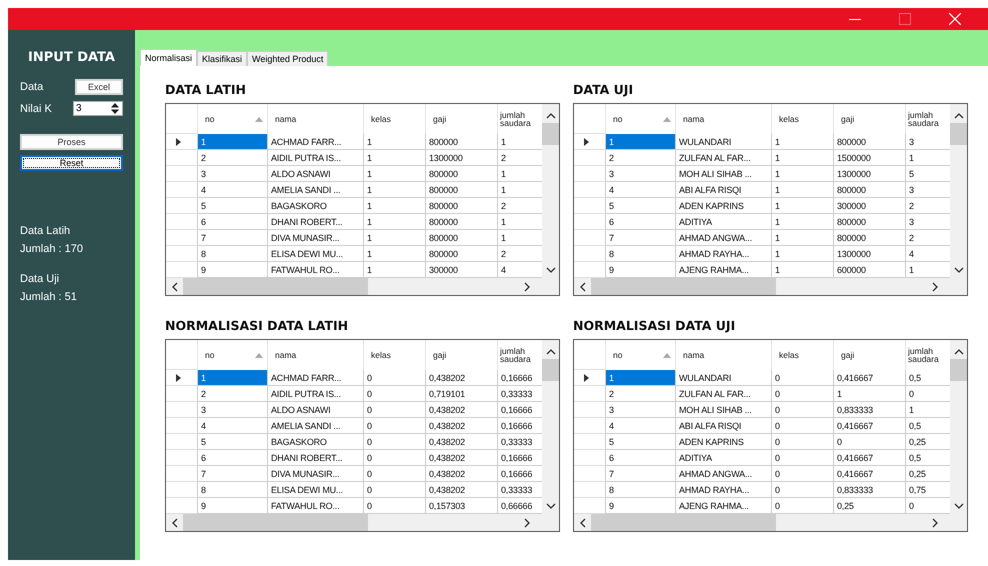 The height and width of the screenshot is (566, 988). Describe the element at coordinates (99, 87) in the screenshot. I see `excel-button: Excel` at that location.